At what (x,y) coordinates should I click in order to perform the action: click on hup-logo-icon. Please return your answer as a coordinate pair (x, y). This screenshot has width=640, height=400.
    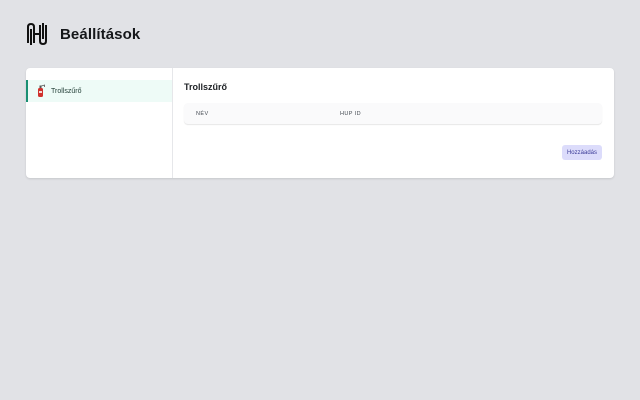
    Looking at the image, I should click on (37, 34).